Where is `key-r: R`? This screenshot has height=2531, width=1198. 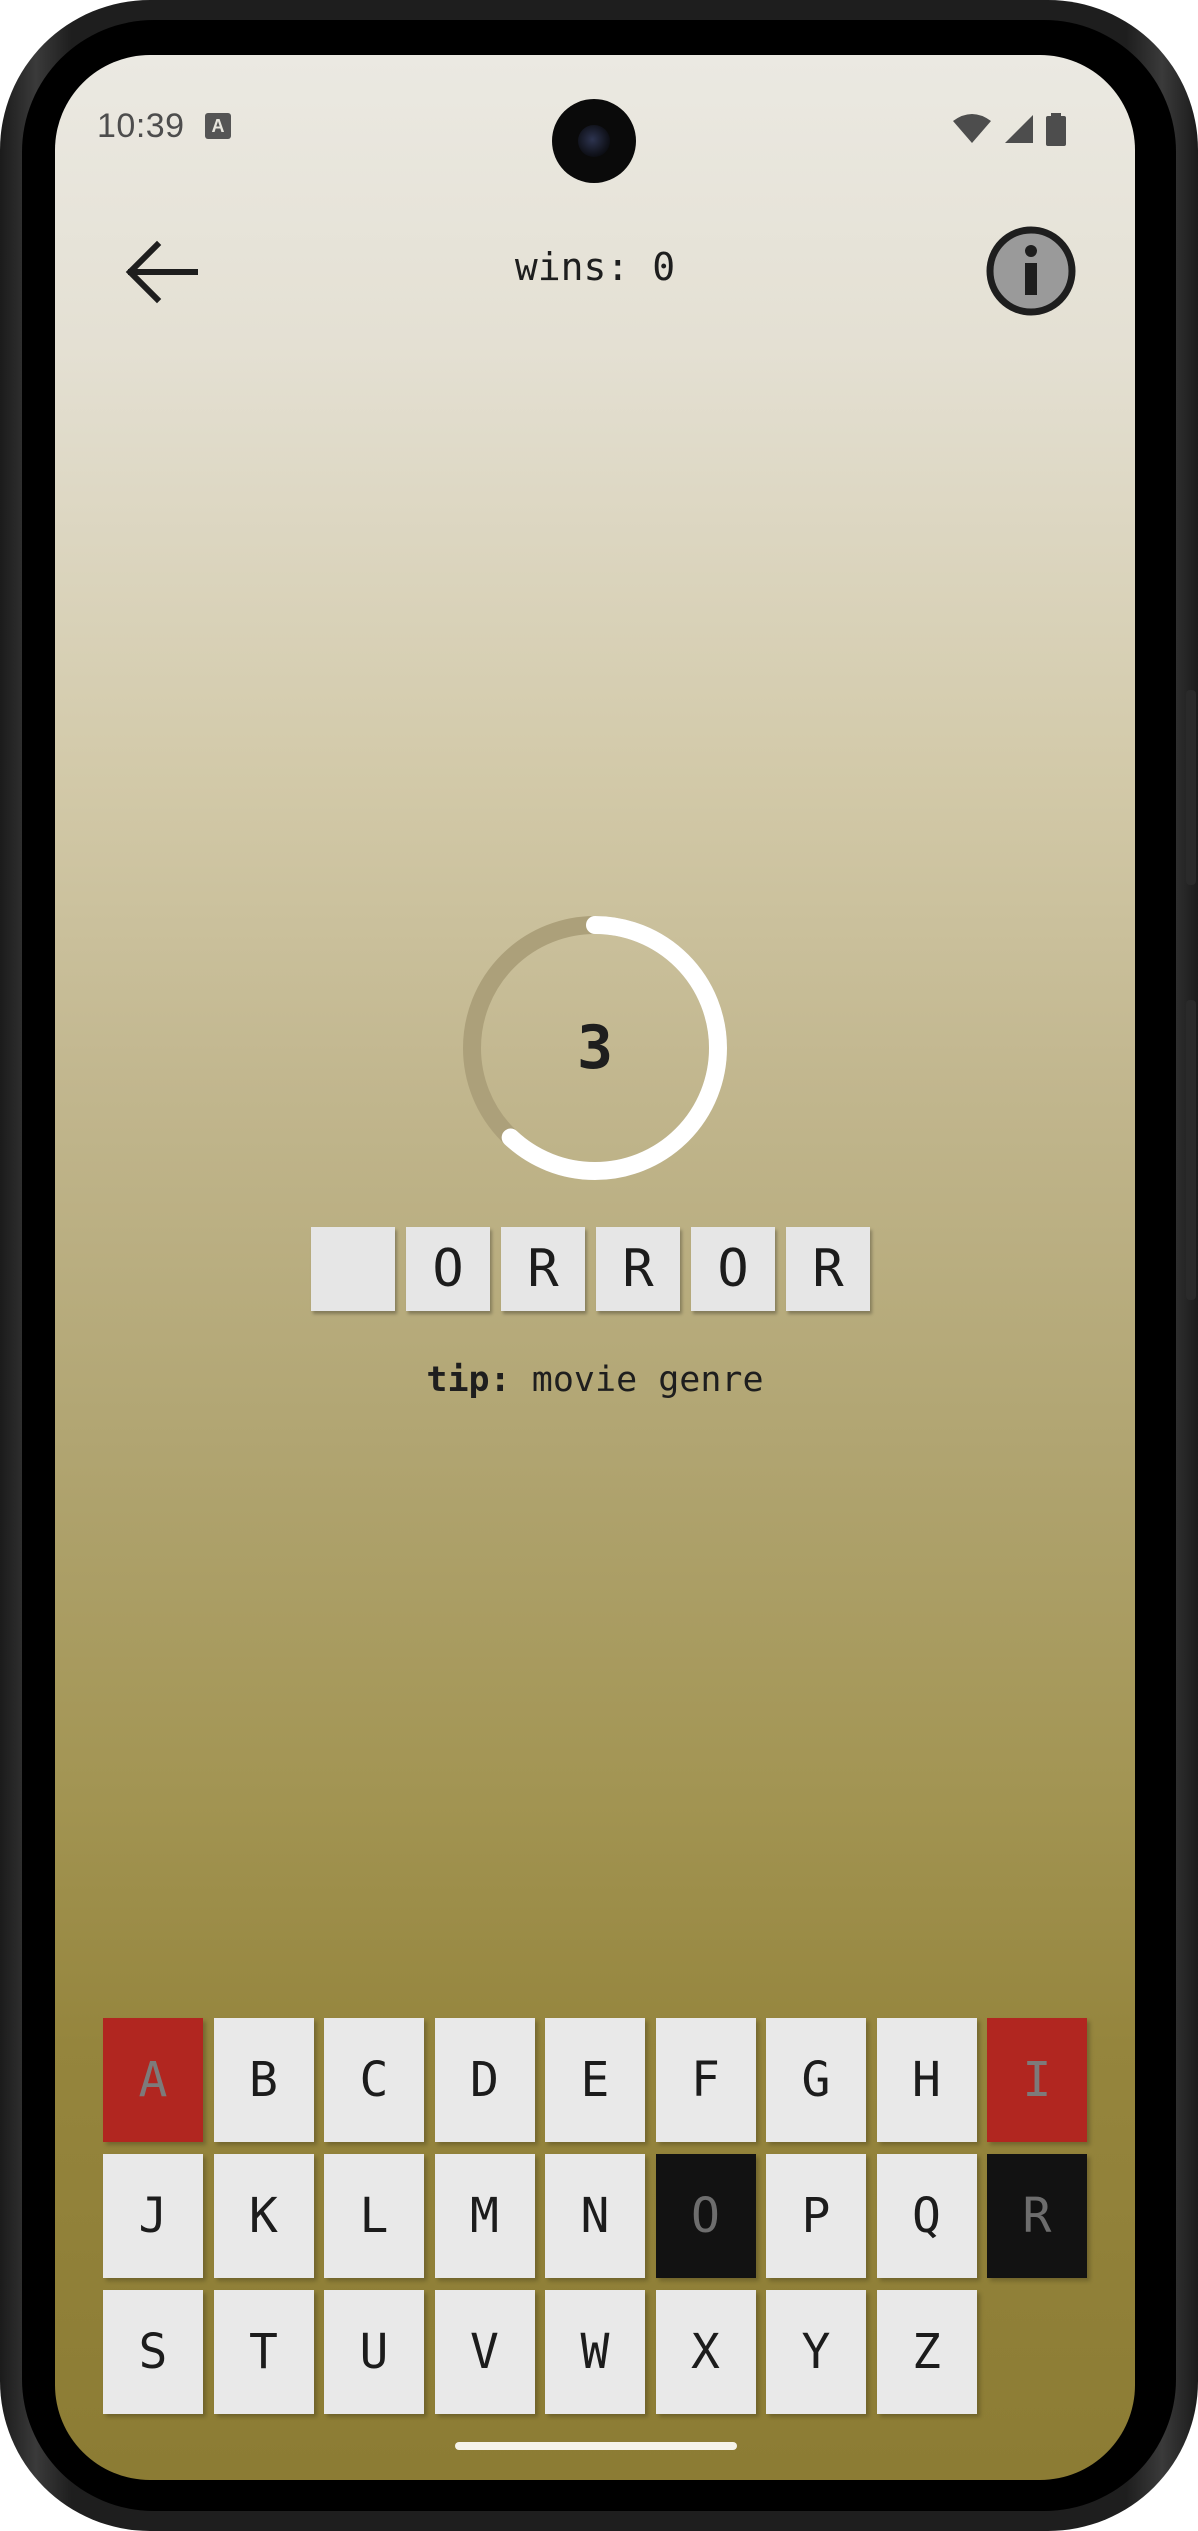 key-r: R is located at coordinates (1037, 2216).